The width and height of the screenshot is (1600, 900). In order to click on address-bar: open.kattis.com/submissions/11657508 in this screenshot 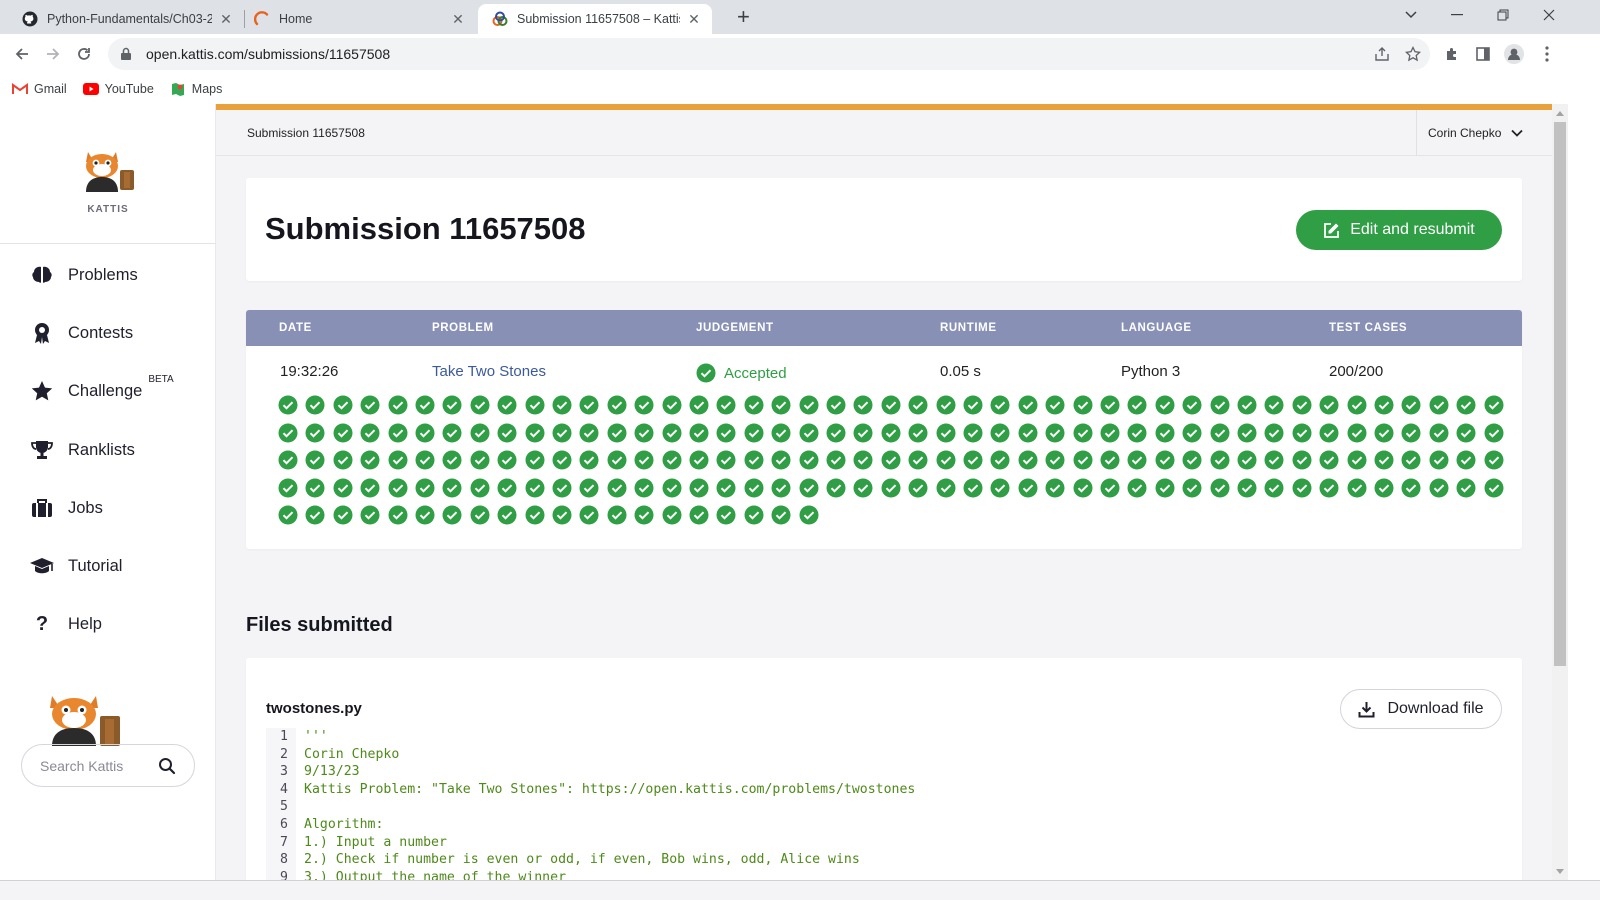, I will do `click(769, 54)`.